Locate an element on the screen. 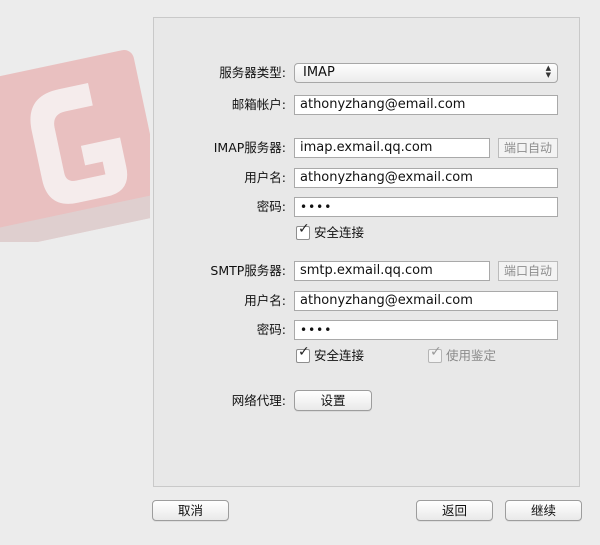  smtp-password-label: 密码: is located at coordinates (271, 329).